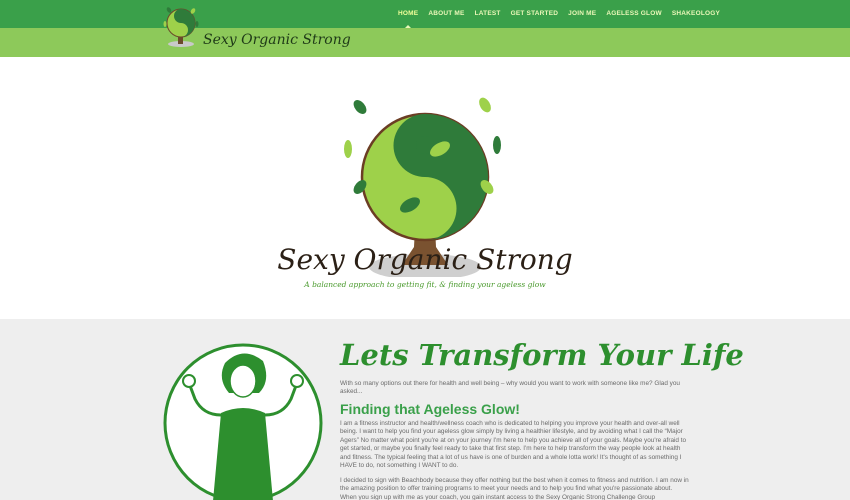 Image resolution: width=850 pixels, height=500 pixels. Describe the element at coordinates (696, 13) in the screenshot. I see `nav-shakeology: SHAKEOLOGY` at that location.